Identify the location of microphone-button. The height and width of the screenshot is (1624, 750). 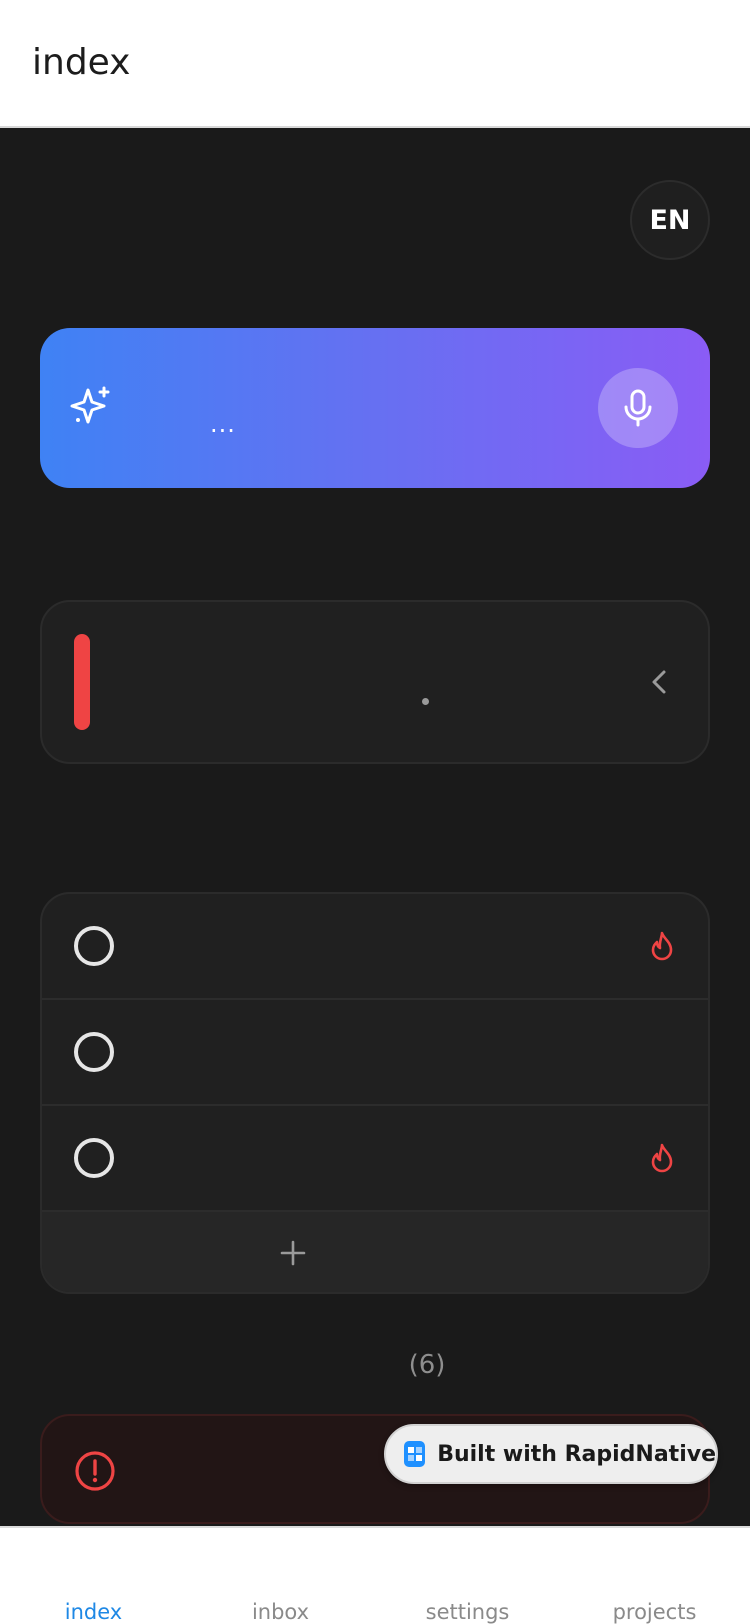
(638, 408).